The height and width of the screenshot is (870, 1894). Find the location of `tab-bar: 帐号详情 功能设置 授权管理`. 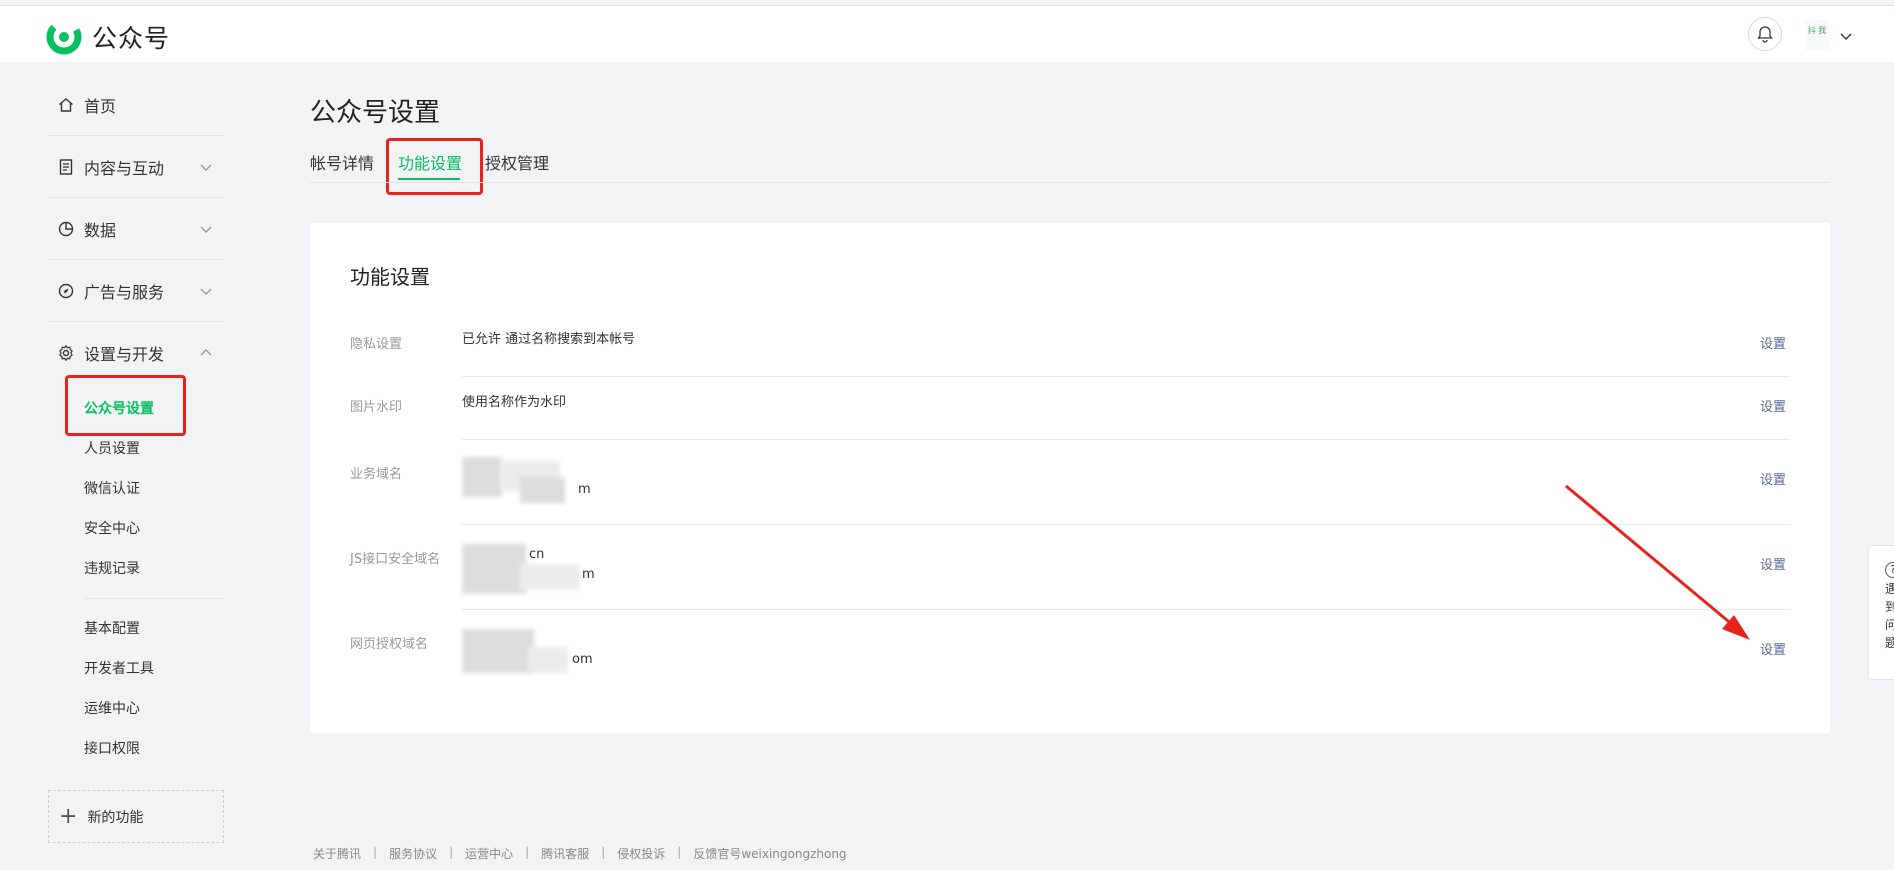

tab-bar: 帐号详情 功能设置 授权管理 is located at coordinates (1070, 166).